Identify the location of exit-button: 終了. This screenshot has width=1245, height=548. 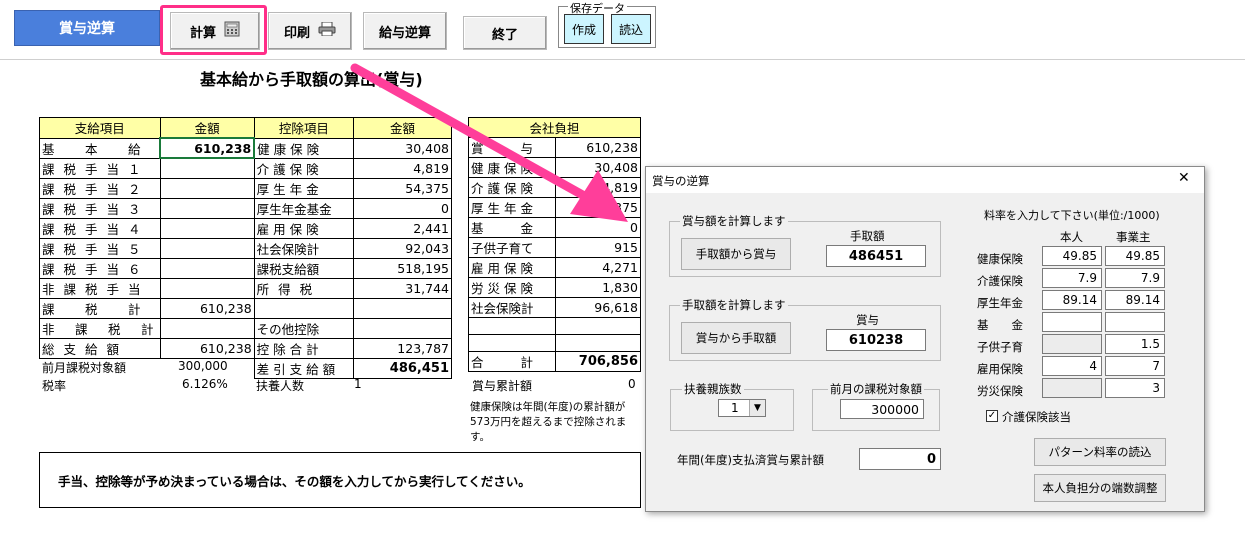
(505, 33).